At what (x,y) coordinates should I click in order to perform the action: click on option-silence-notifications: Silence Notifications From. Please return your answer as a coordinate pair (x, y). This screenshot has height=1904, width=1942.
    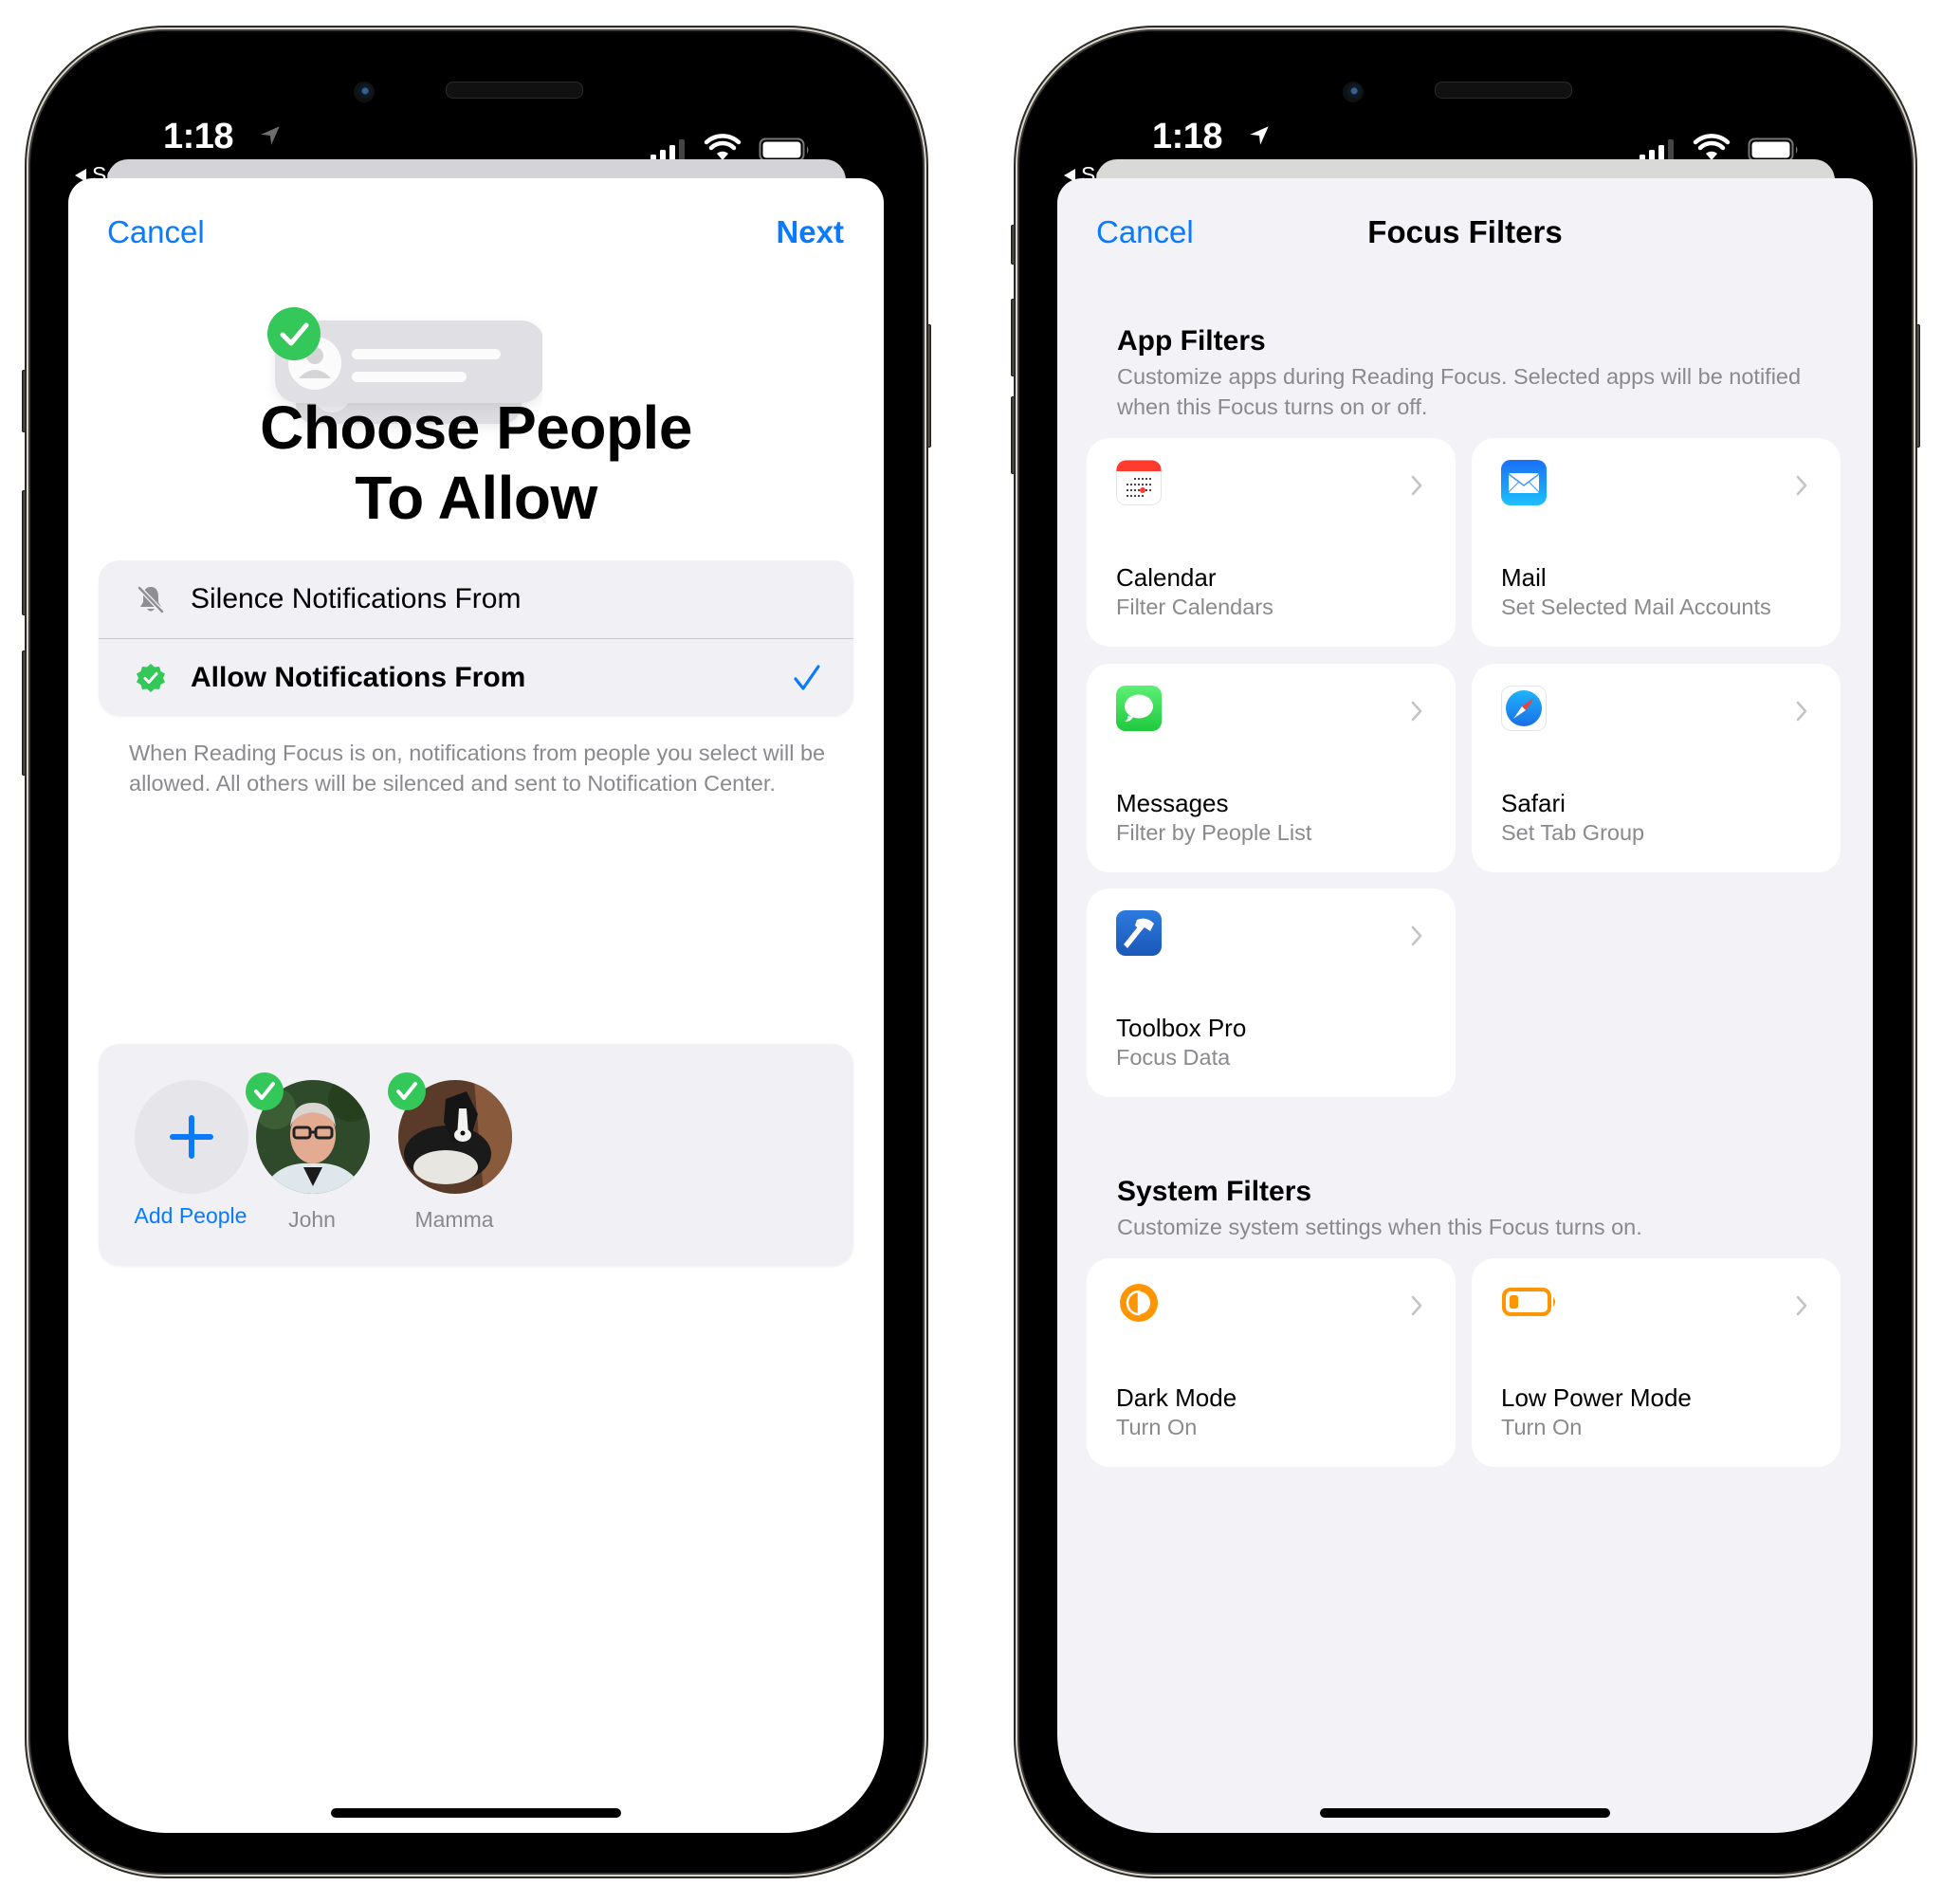
    Looking at the image, I should click on (476, 599).